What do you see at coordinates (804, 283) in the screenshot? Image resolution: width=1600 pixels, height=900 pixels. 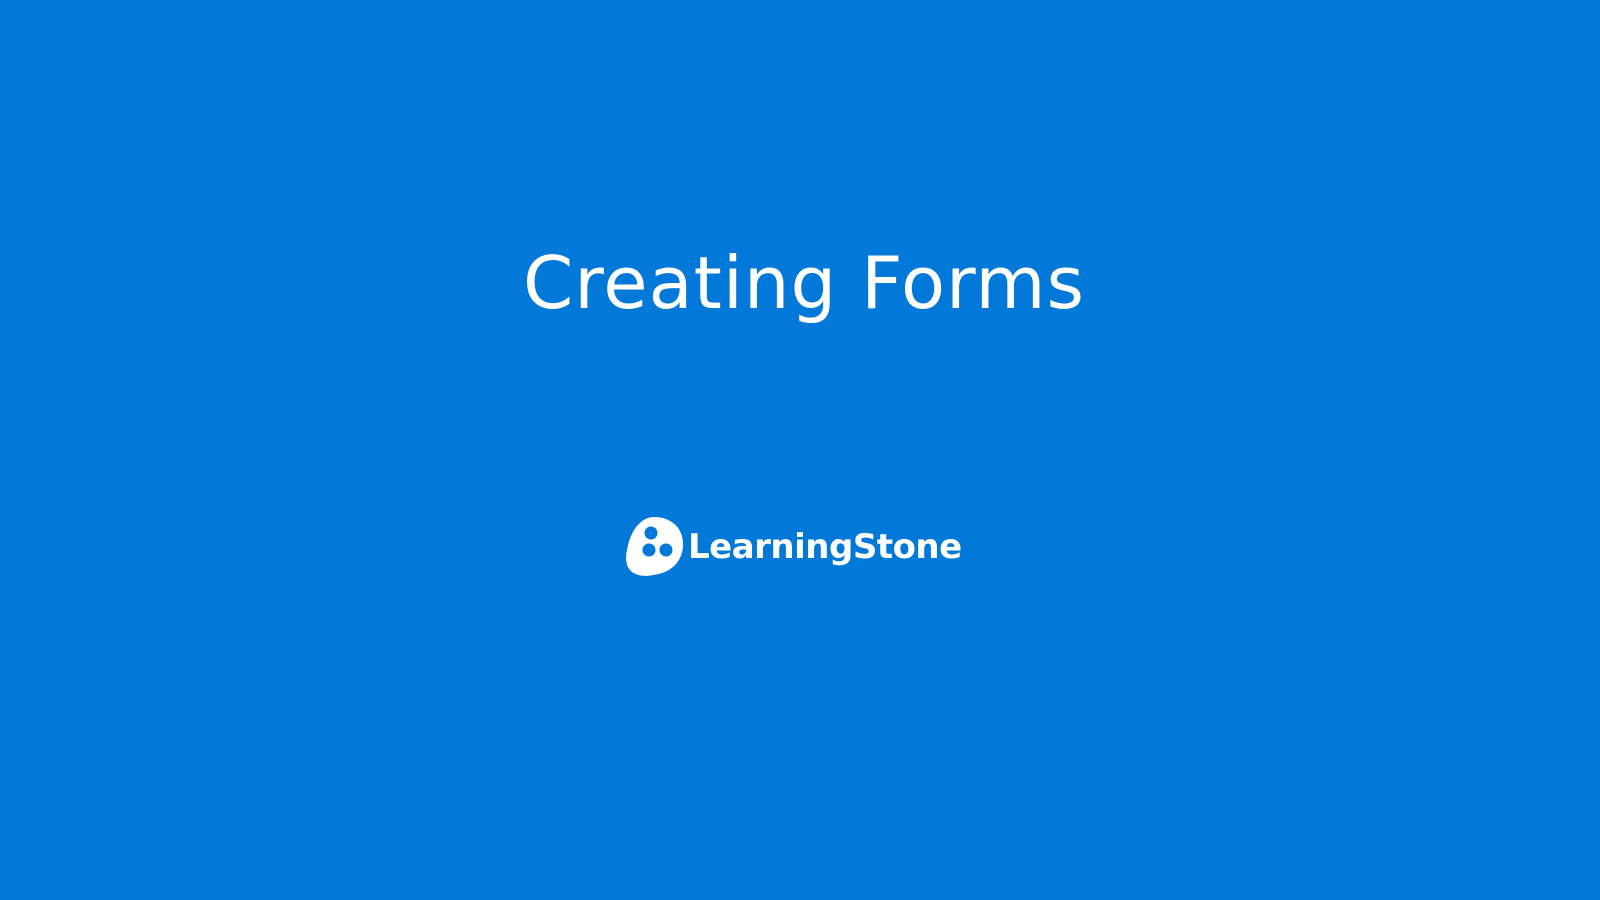 I see `slide-title: Creating Forms` at bounding box center [804, 283].